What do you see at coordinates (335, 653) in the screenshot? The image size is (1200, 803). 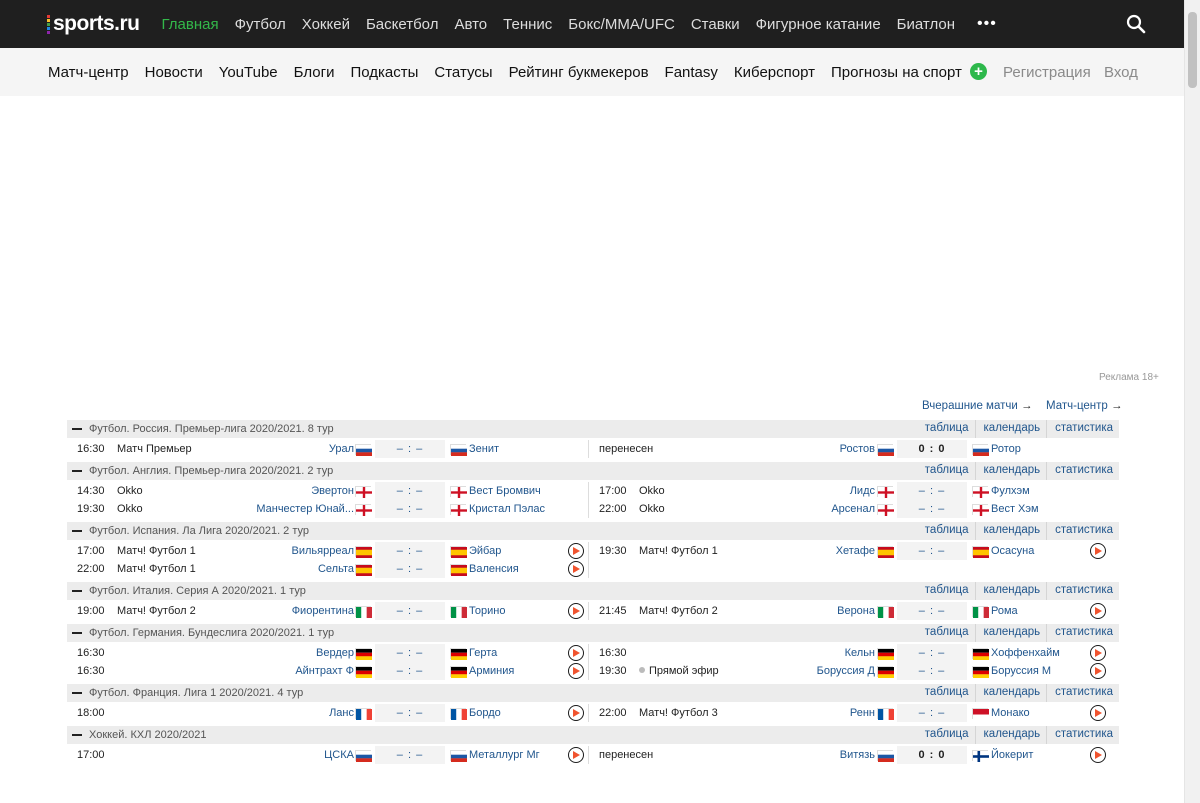 I see `home-team: Вердер` at bounding box center [335, 653].